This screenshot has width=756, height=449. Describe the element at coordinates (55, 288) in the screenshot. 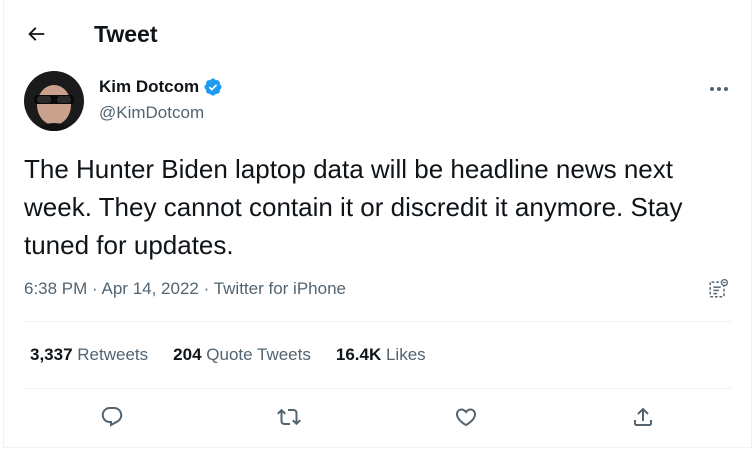

I see `tweet-time: 6:38 PM` at that location.